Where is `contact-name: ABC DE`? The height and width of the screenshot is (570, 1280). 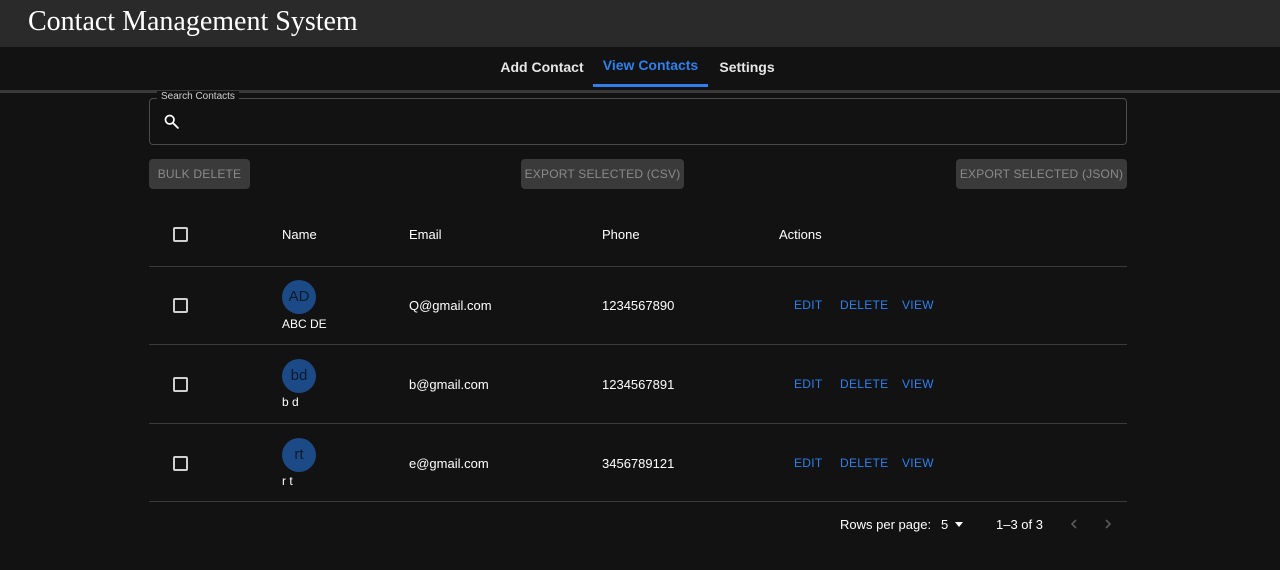 contact-name: ABC DE is located at coordinates (304, 324).